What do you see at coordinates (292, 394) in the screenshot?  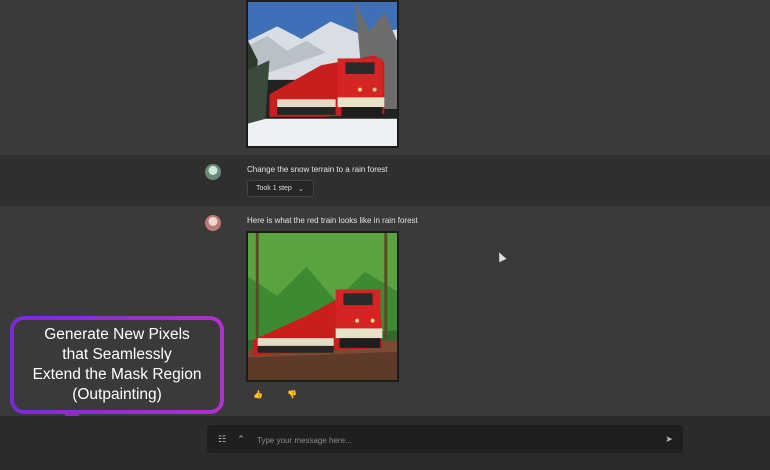 I see `thumbs-down-icon: 👎` at bounding box center [292, 394].